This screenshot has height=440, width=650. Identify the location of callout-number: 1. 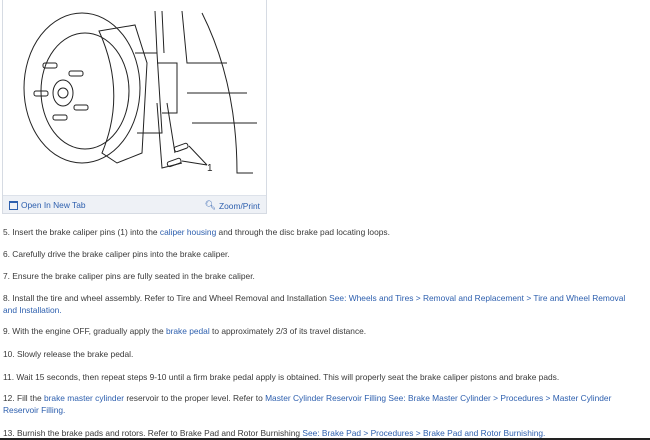
(210, 168).